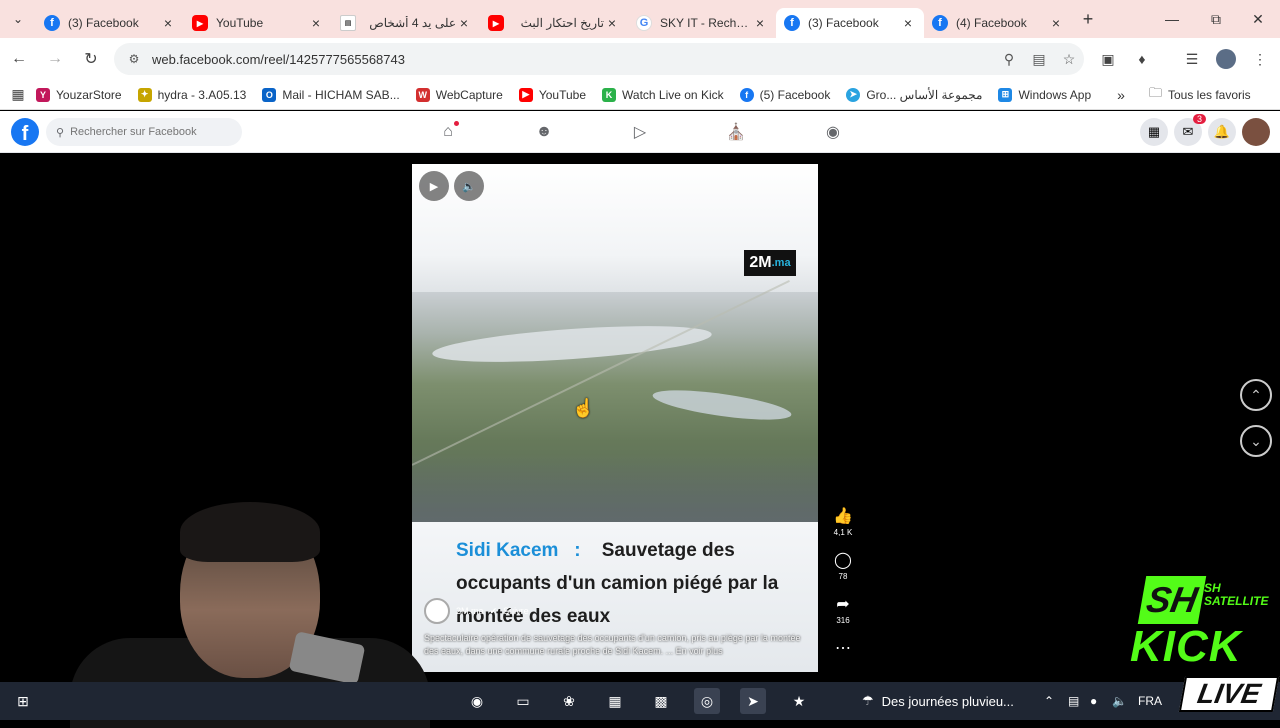 The width and height of the screenshot is (1280, 728). Describe the element at coordinates (1192, 59) in the screenshot. I see `media-control-icon: ☰` at that location.